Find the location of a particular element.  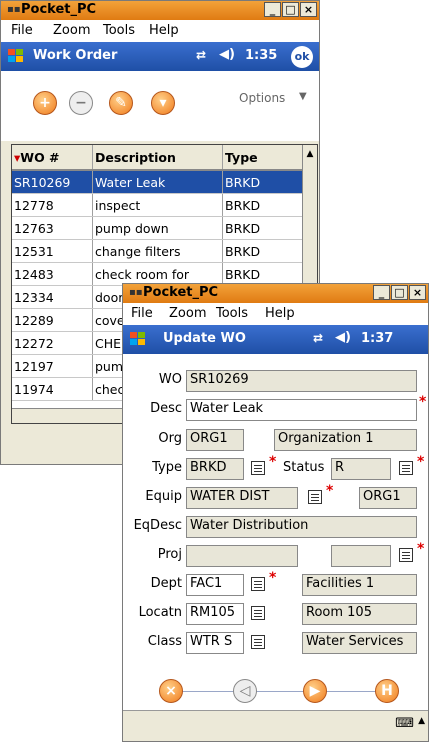

equip-lookup-icon is located at coordinates (315, 497).